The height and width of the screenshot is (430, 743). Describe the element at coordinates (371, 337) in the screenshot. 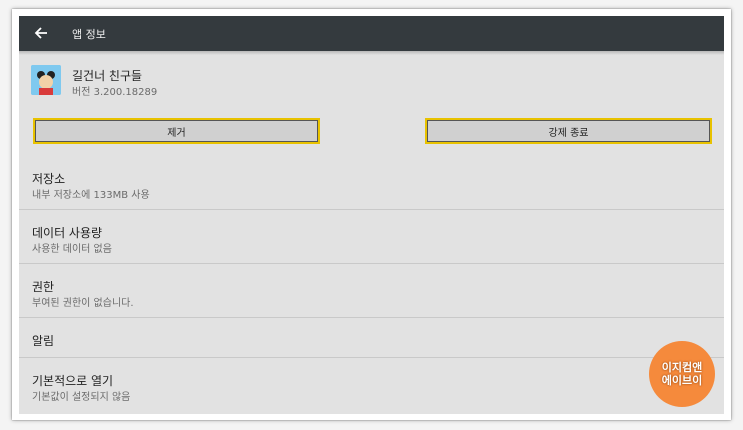

I see `notifications-item: 알림` at that location.